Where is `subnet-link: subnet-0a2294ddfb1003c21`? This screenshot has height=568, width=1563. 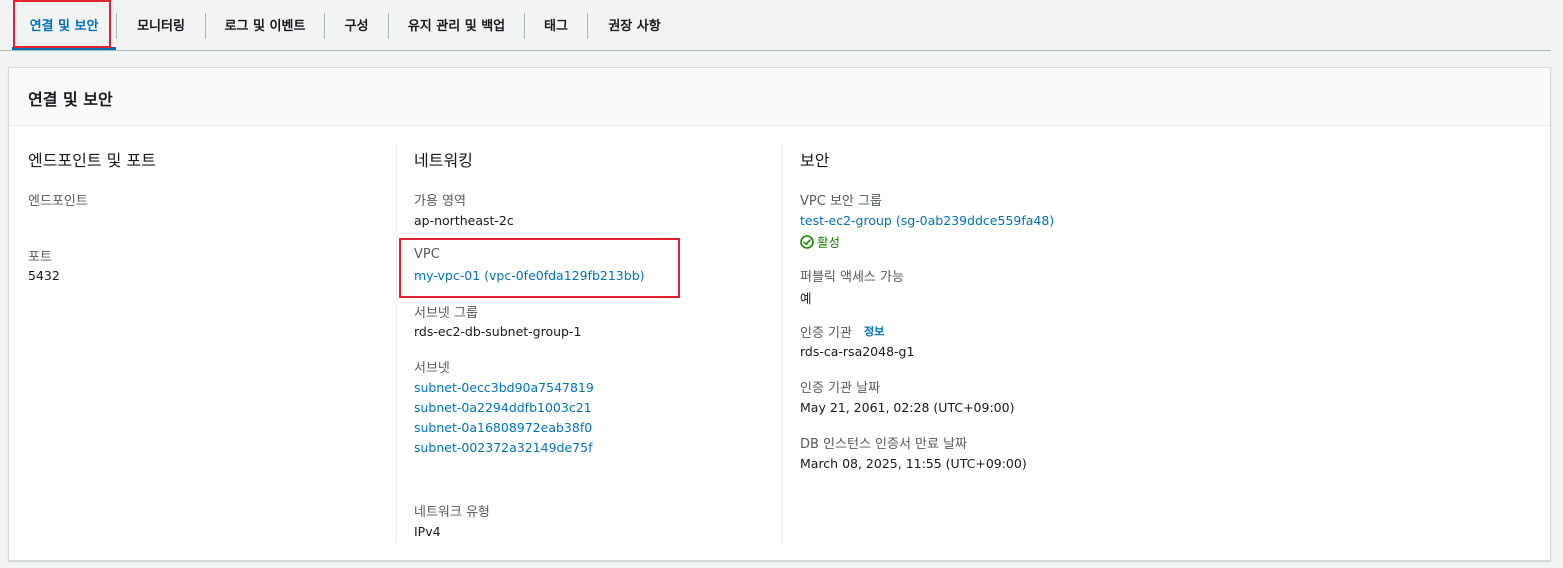
subnet-link: subnet-0a2294ddfb1003c21 is located at coordinates (503, 407).